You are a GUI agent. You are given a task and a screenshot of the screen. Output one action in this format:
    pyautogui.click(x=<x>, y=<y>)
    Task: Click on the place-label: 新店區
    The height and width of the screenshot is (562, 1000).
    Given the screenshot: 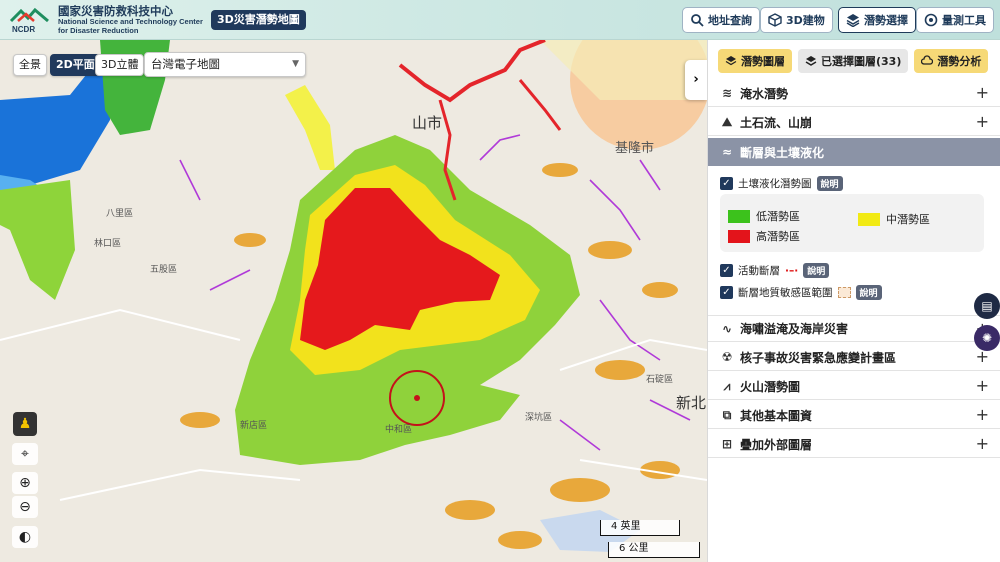 What is the action you would take?
    pyautogui.click(x=253, y=425)
    